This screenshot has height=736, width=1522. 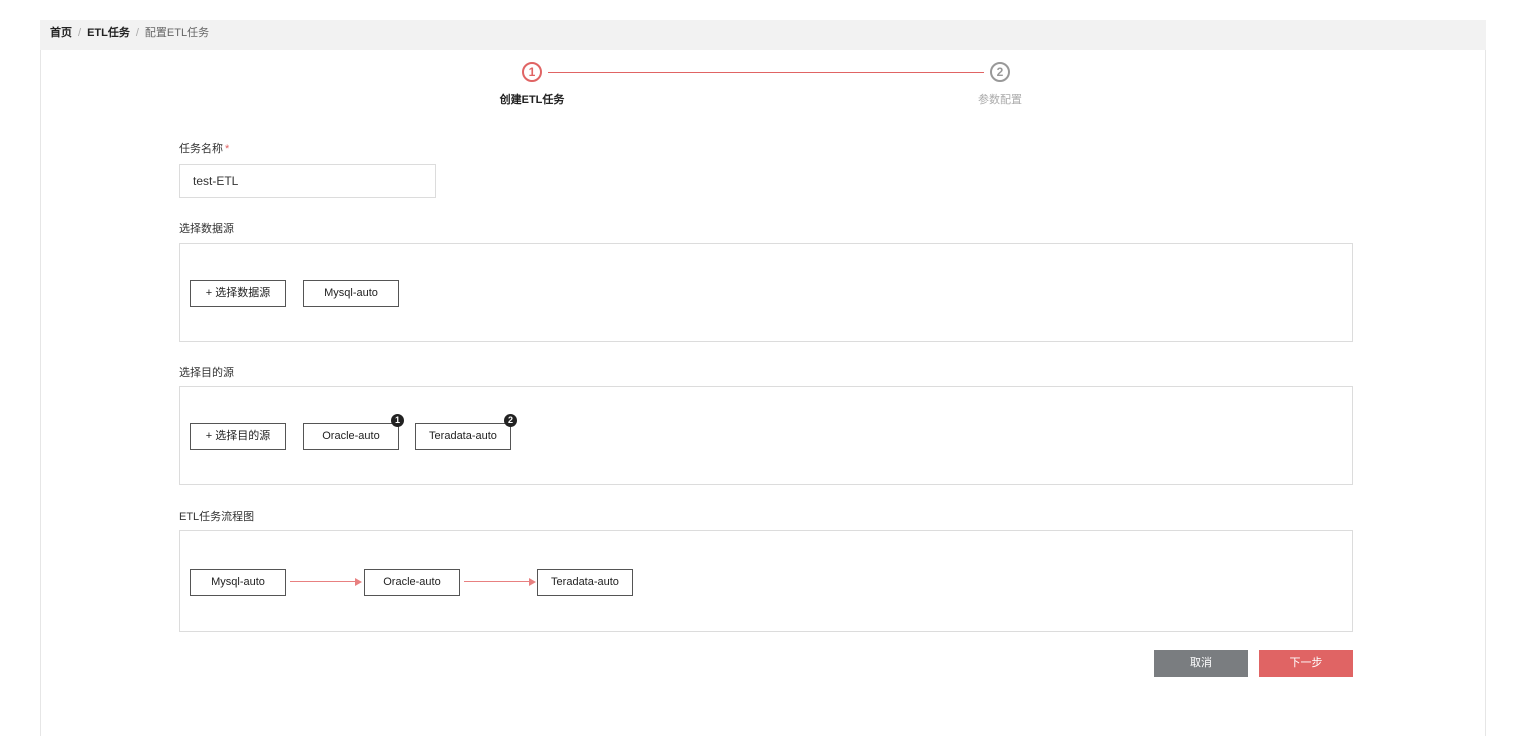 I want to click on target-item-oracle: Oracle-auto, so click(x=351, y=436).